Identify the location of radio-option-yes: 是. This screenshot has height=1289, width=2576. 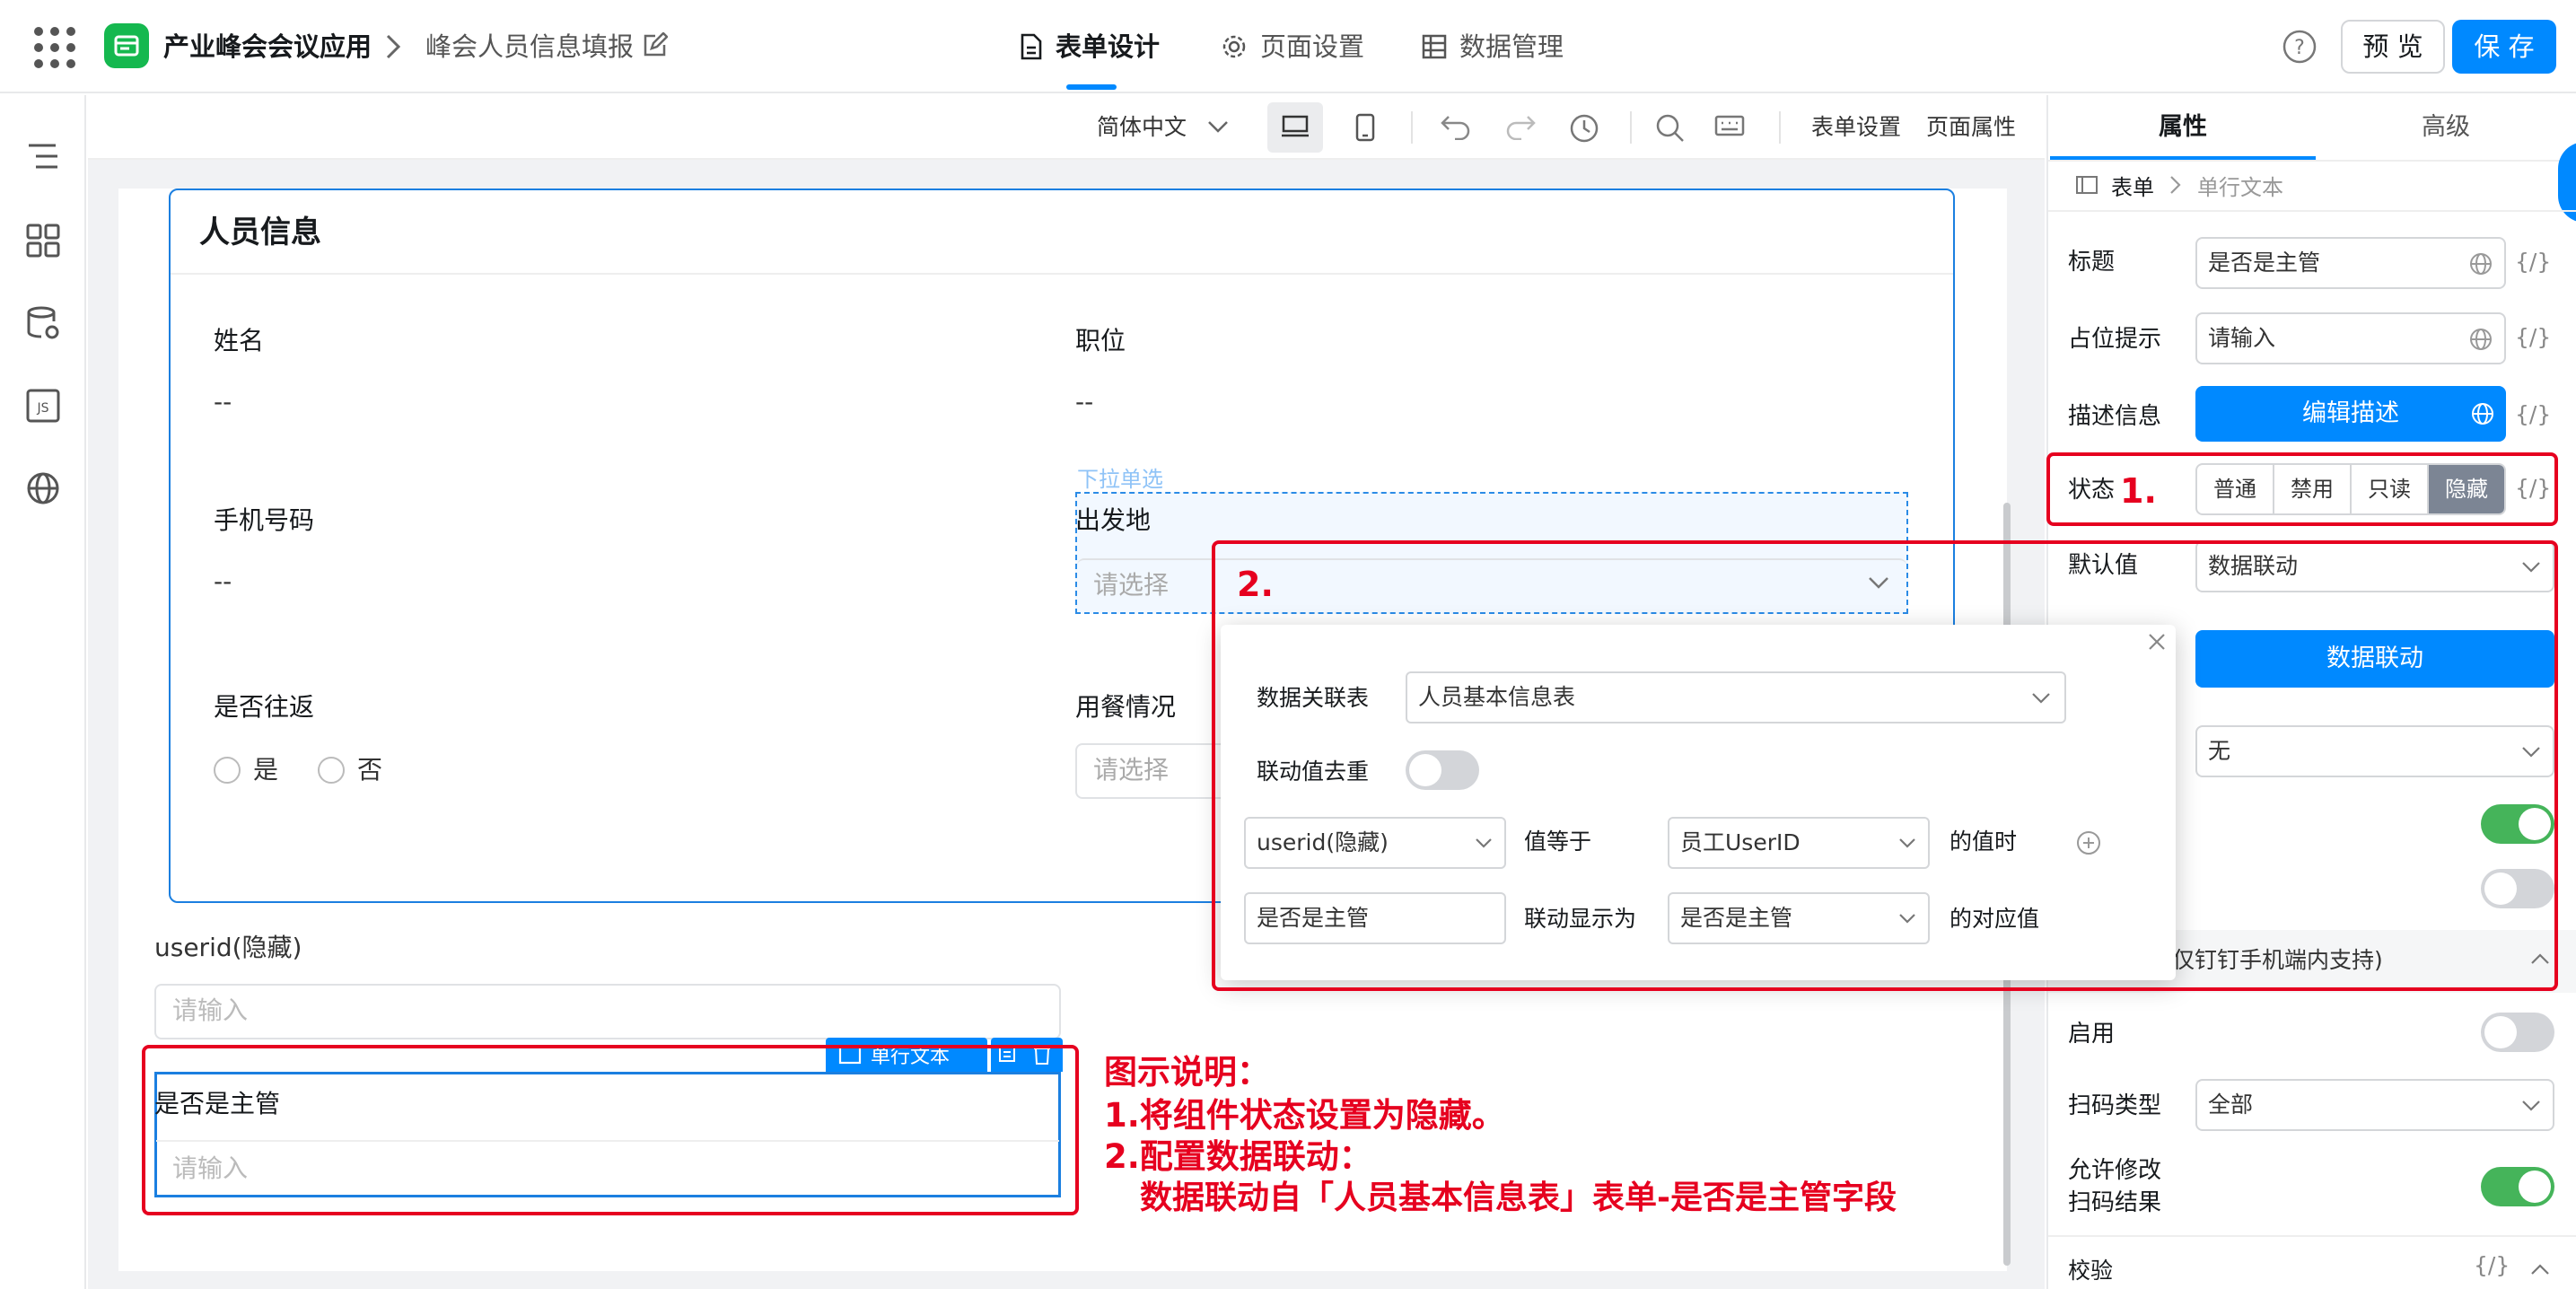
(246, 770).